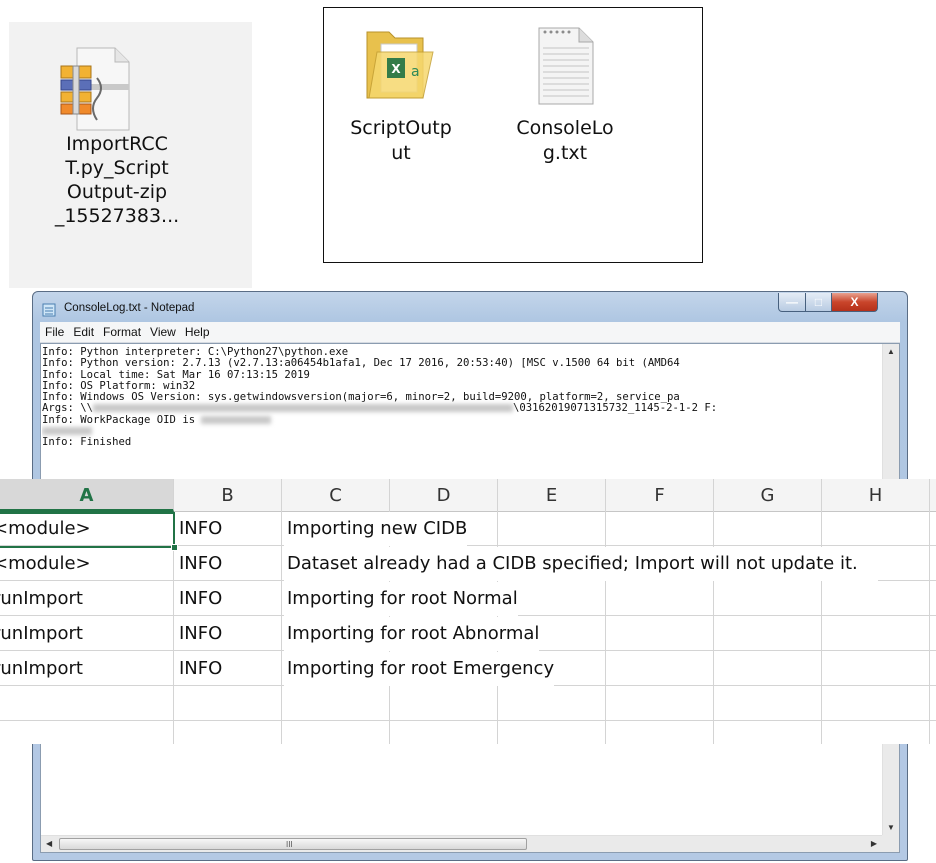 This screenshot has height=863, width=936. What do you see at coordinates (49, 843) in the screenshot?
I see `scroll-left-icon: ◀` at bounding box center [49, 843].